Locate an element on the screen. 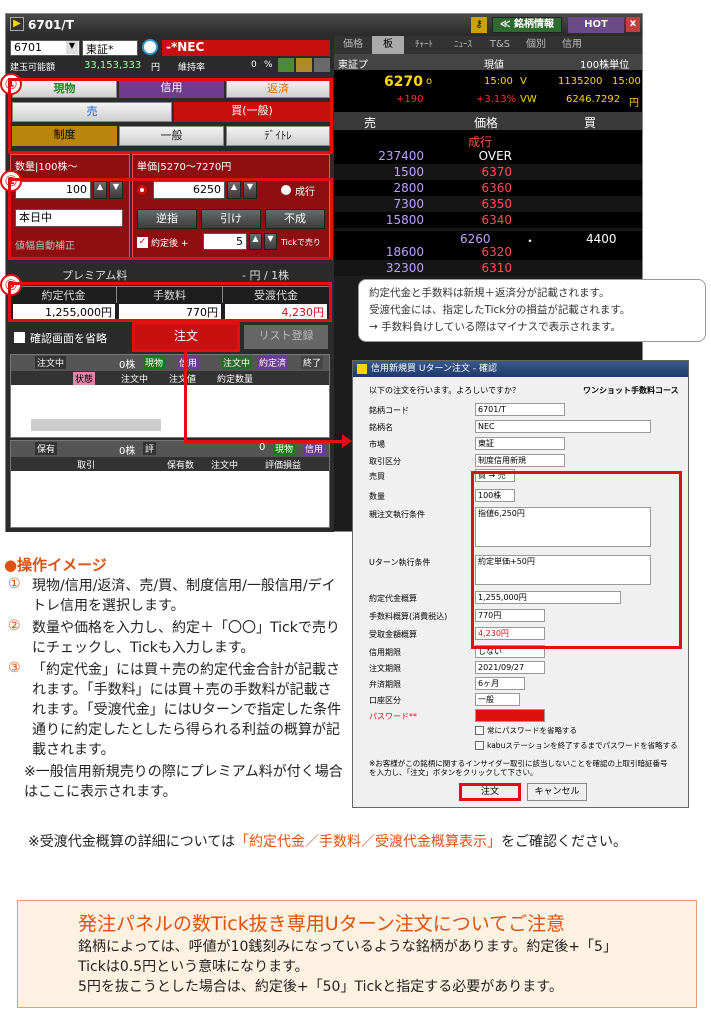  tab-credit: 信用 is located at coordinates (572, 45).